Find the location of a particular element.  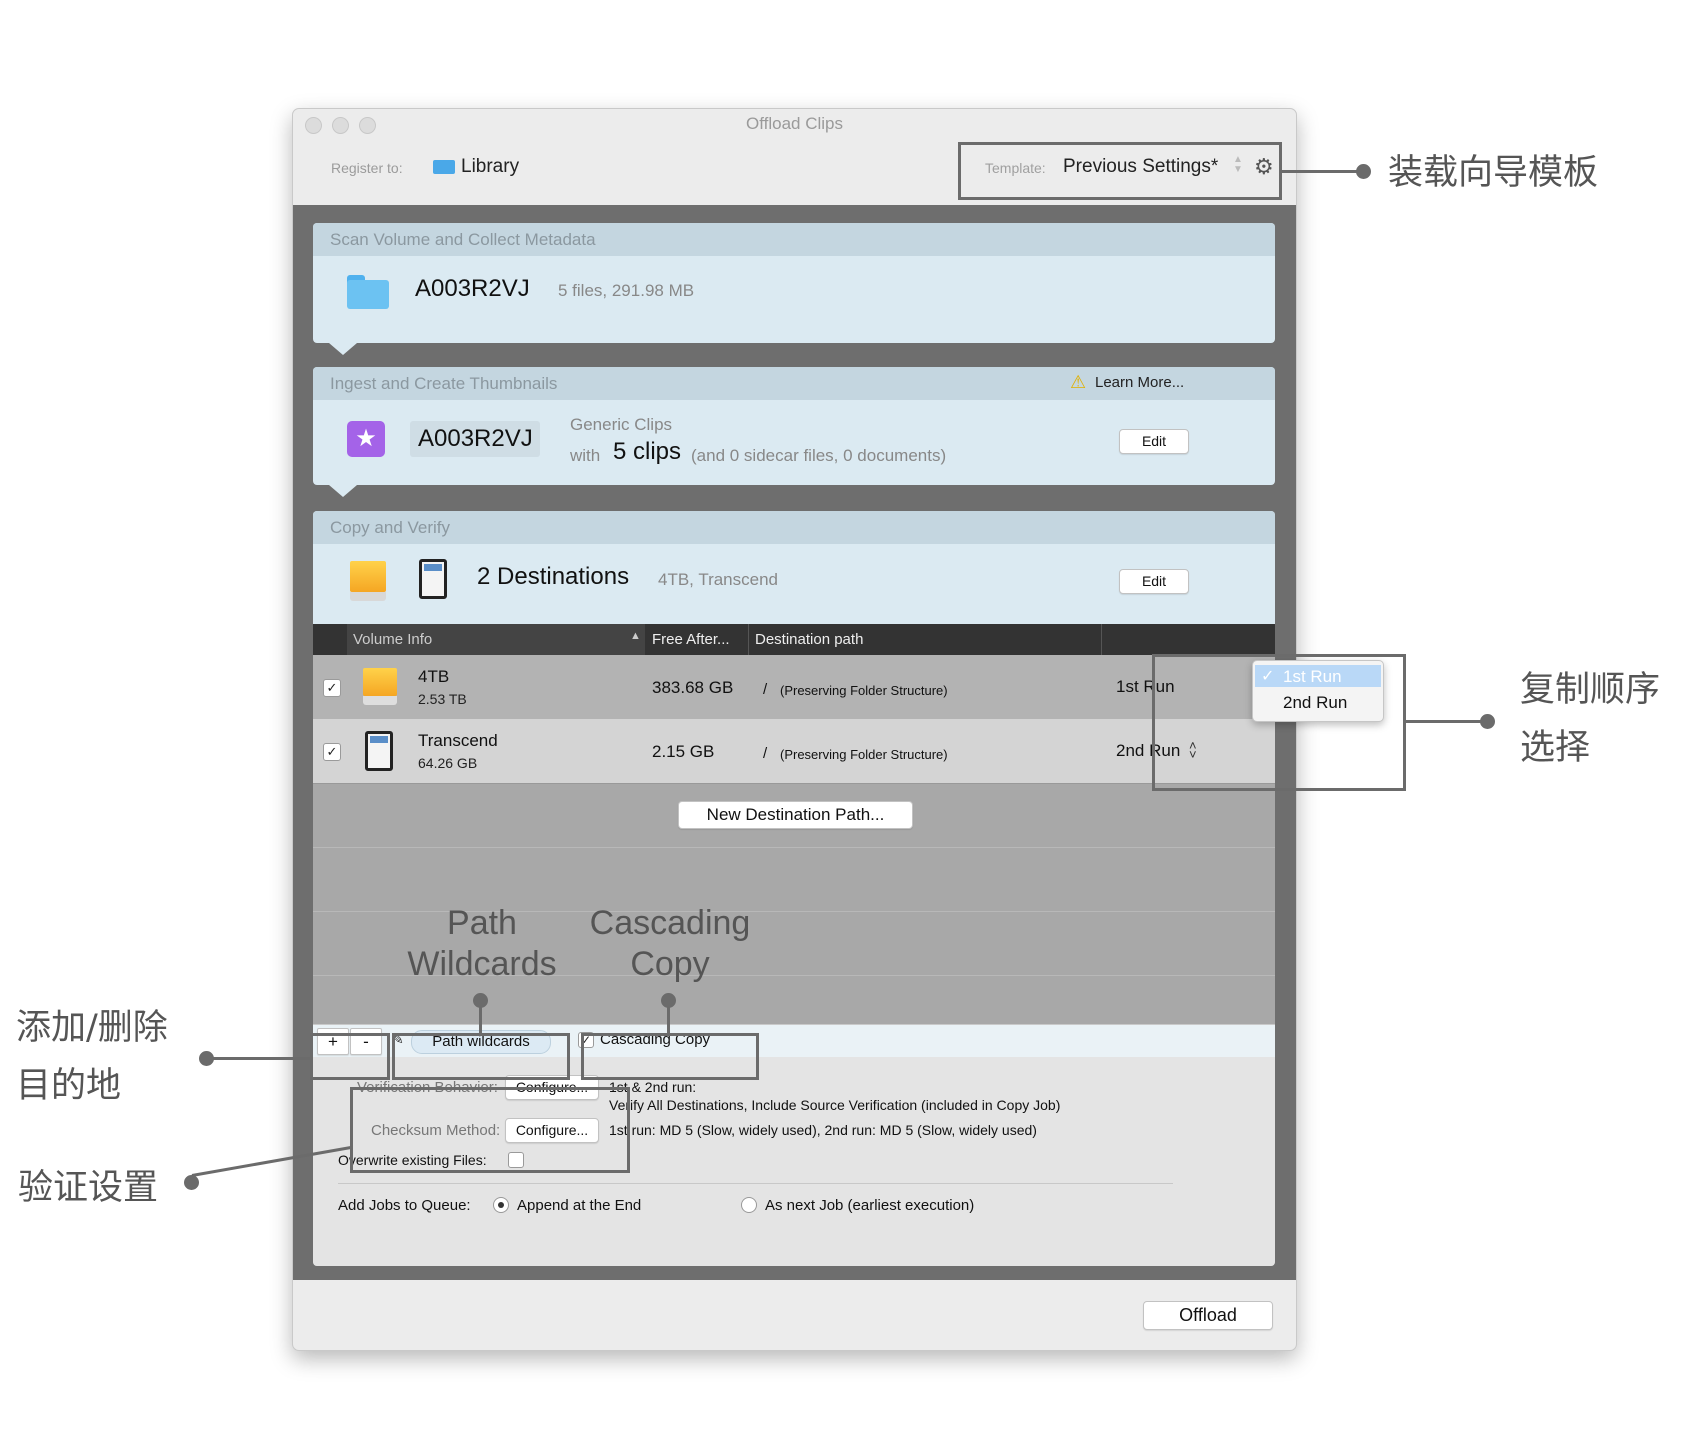

scan-volume-name: A003R2VJ is located at coordinates (472, 288).